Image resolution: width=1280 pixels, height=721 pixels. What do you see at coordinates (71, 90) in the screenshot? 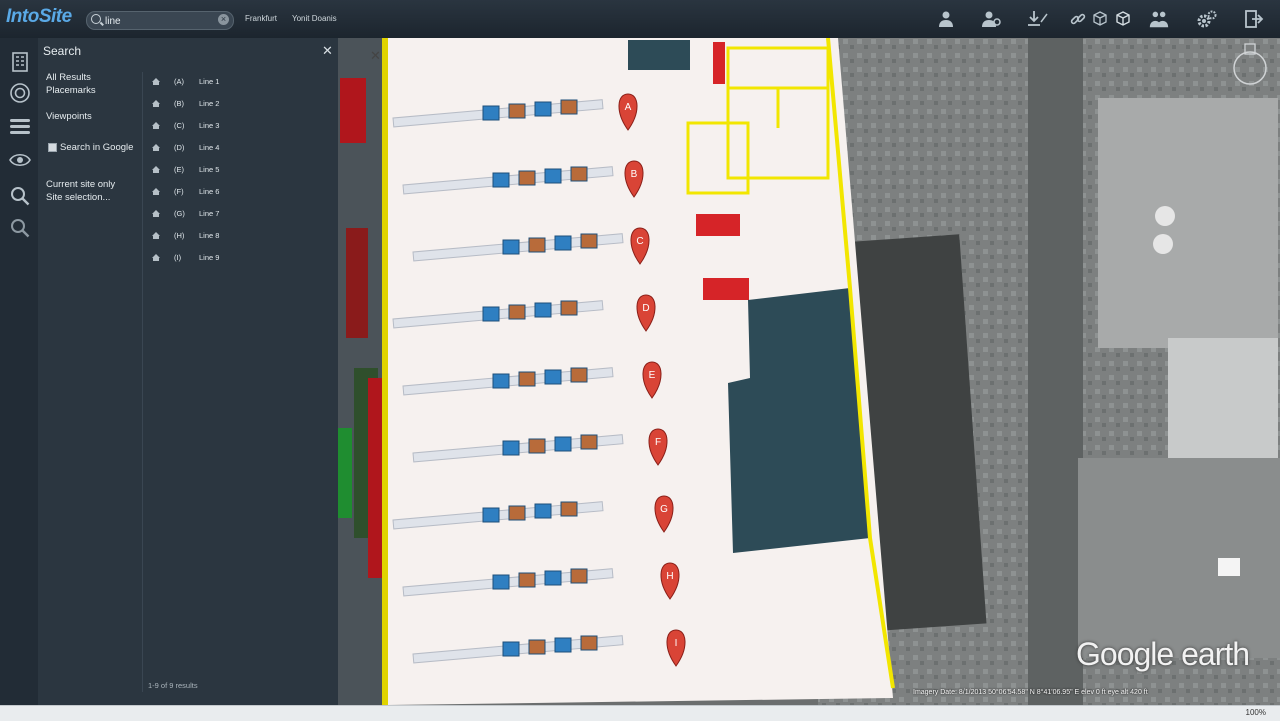
I see `category-placemarks: Placemarks` at bounding box center [71, 90].